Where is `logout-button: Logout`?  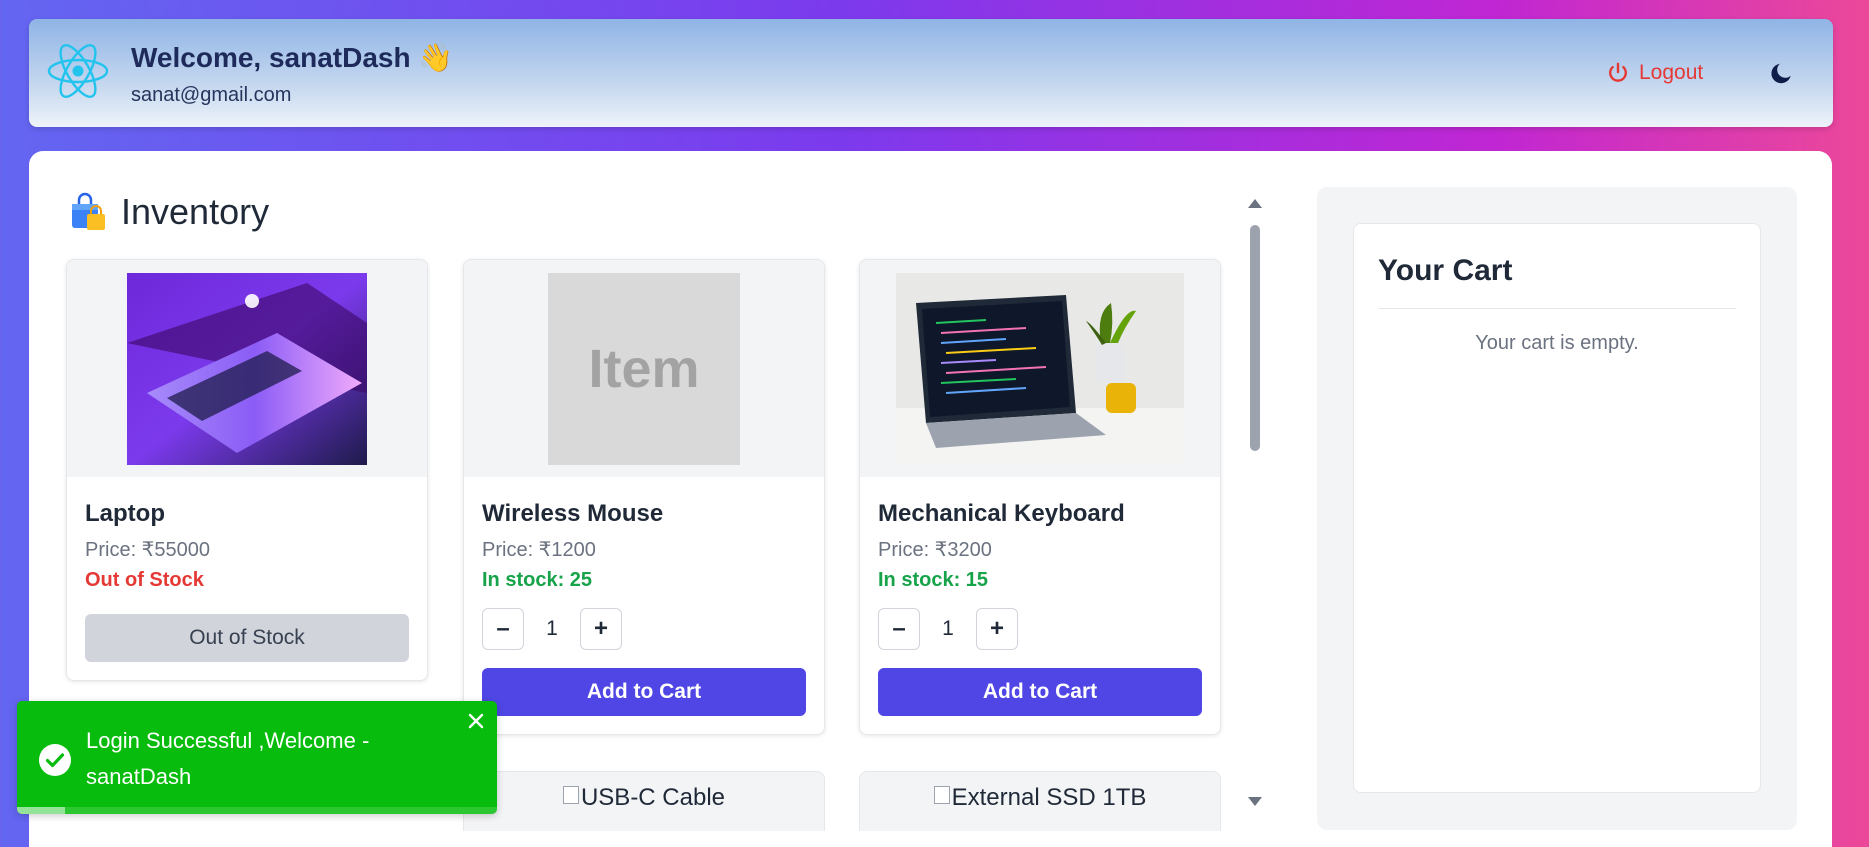 logout-button: Logout is located at coordinates (1655, 73).